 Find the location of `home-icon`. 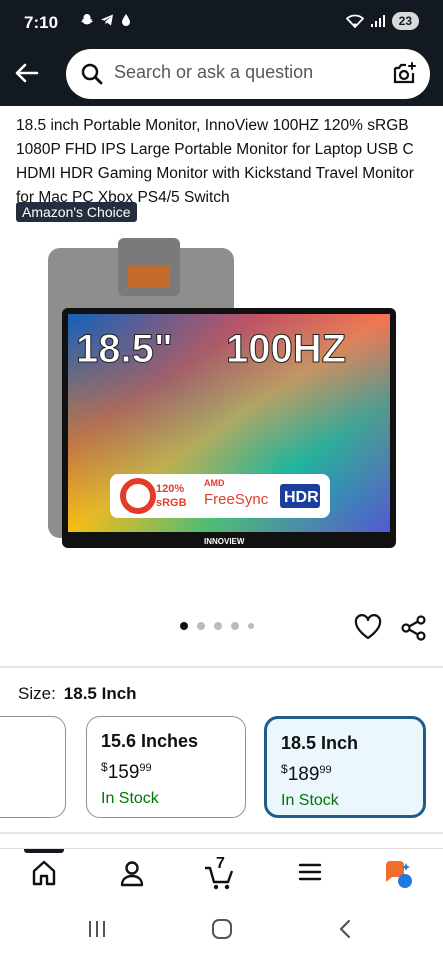

home-icon is located at coordinates (44, 873).